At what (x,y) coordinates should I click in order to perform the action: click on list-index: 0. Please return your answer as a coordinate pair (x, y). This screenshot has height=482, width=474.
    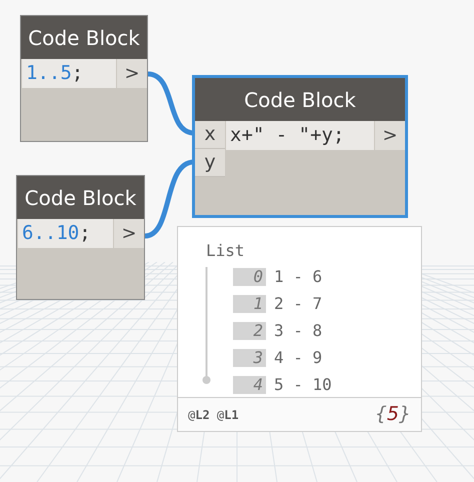
    Looking at the image, I should click on (249, 277).